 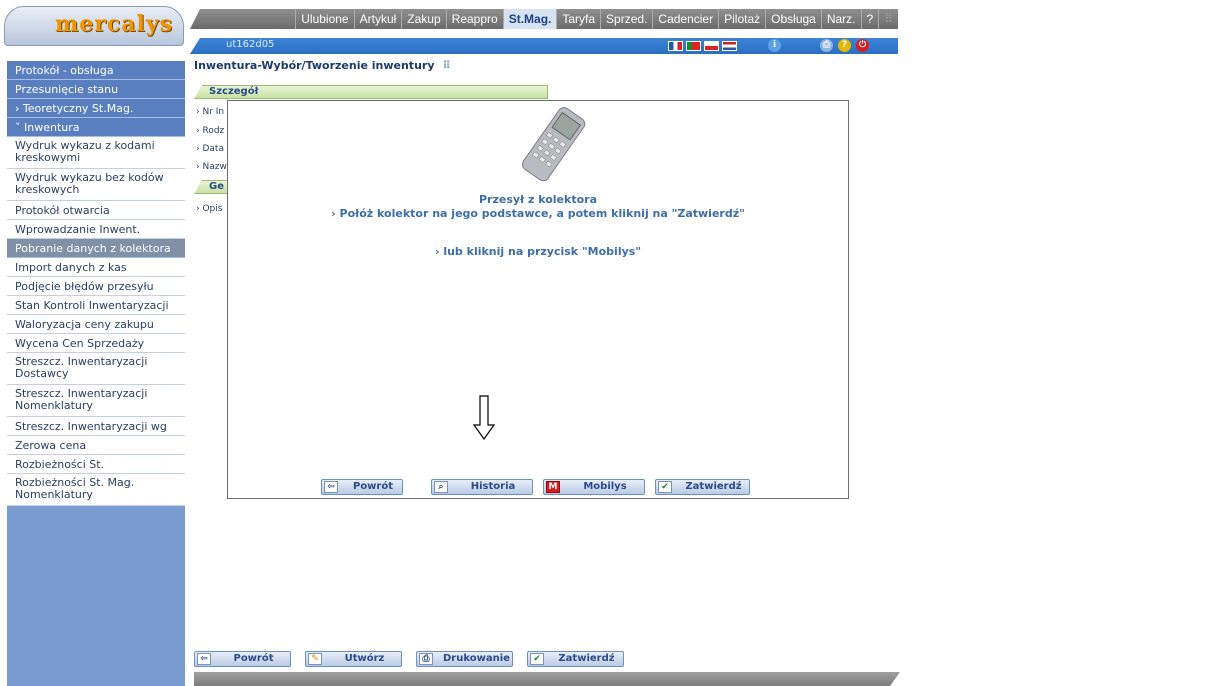 What do you see at coordinates (711, 46) in the screenshot?
I see `flag-pl-icon` at bounding box center [711, 46].